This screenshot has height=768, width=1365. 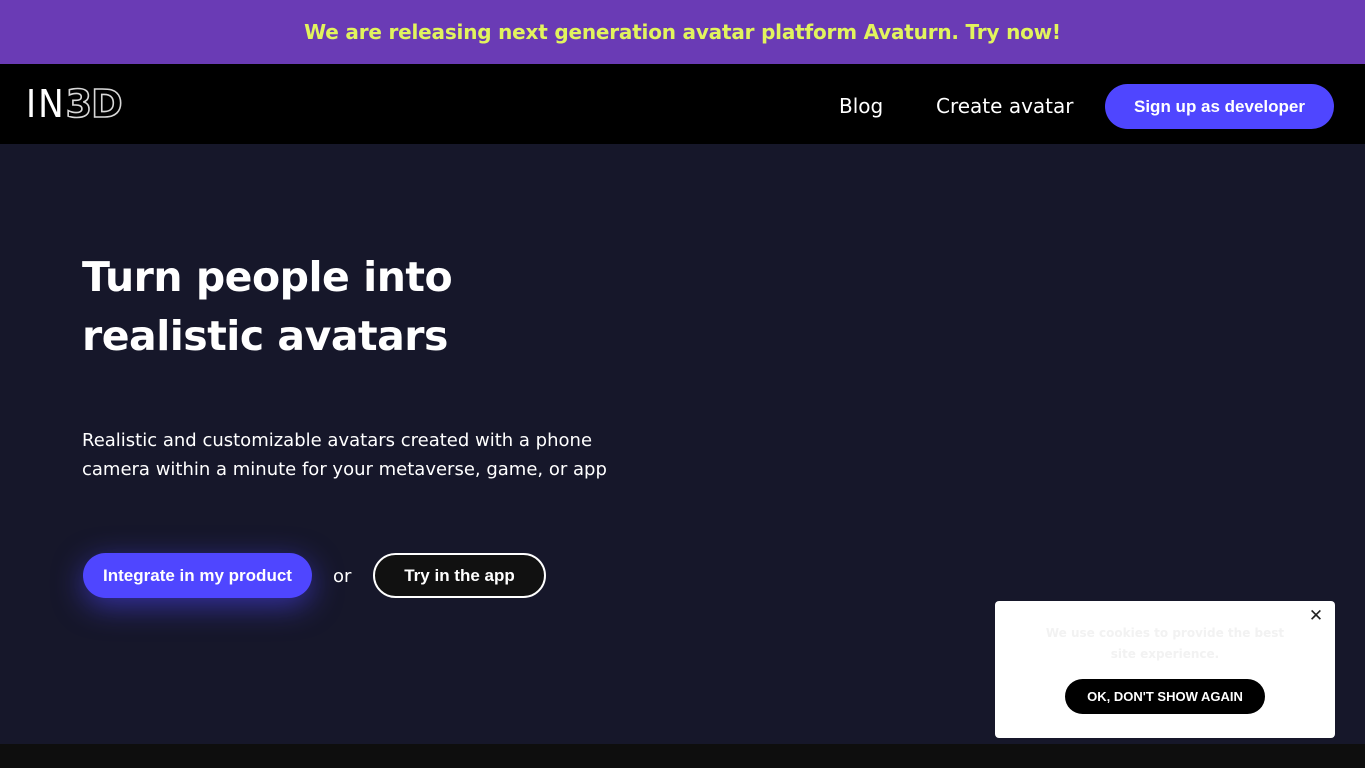 What do you see at coordinates (267, 306) in the screenshot?
I see `hero-title: Turn people into realistic avatars` at bounding box center [267, 306].